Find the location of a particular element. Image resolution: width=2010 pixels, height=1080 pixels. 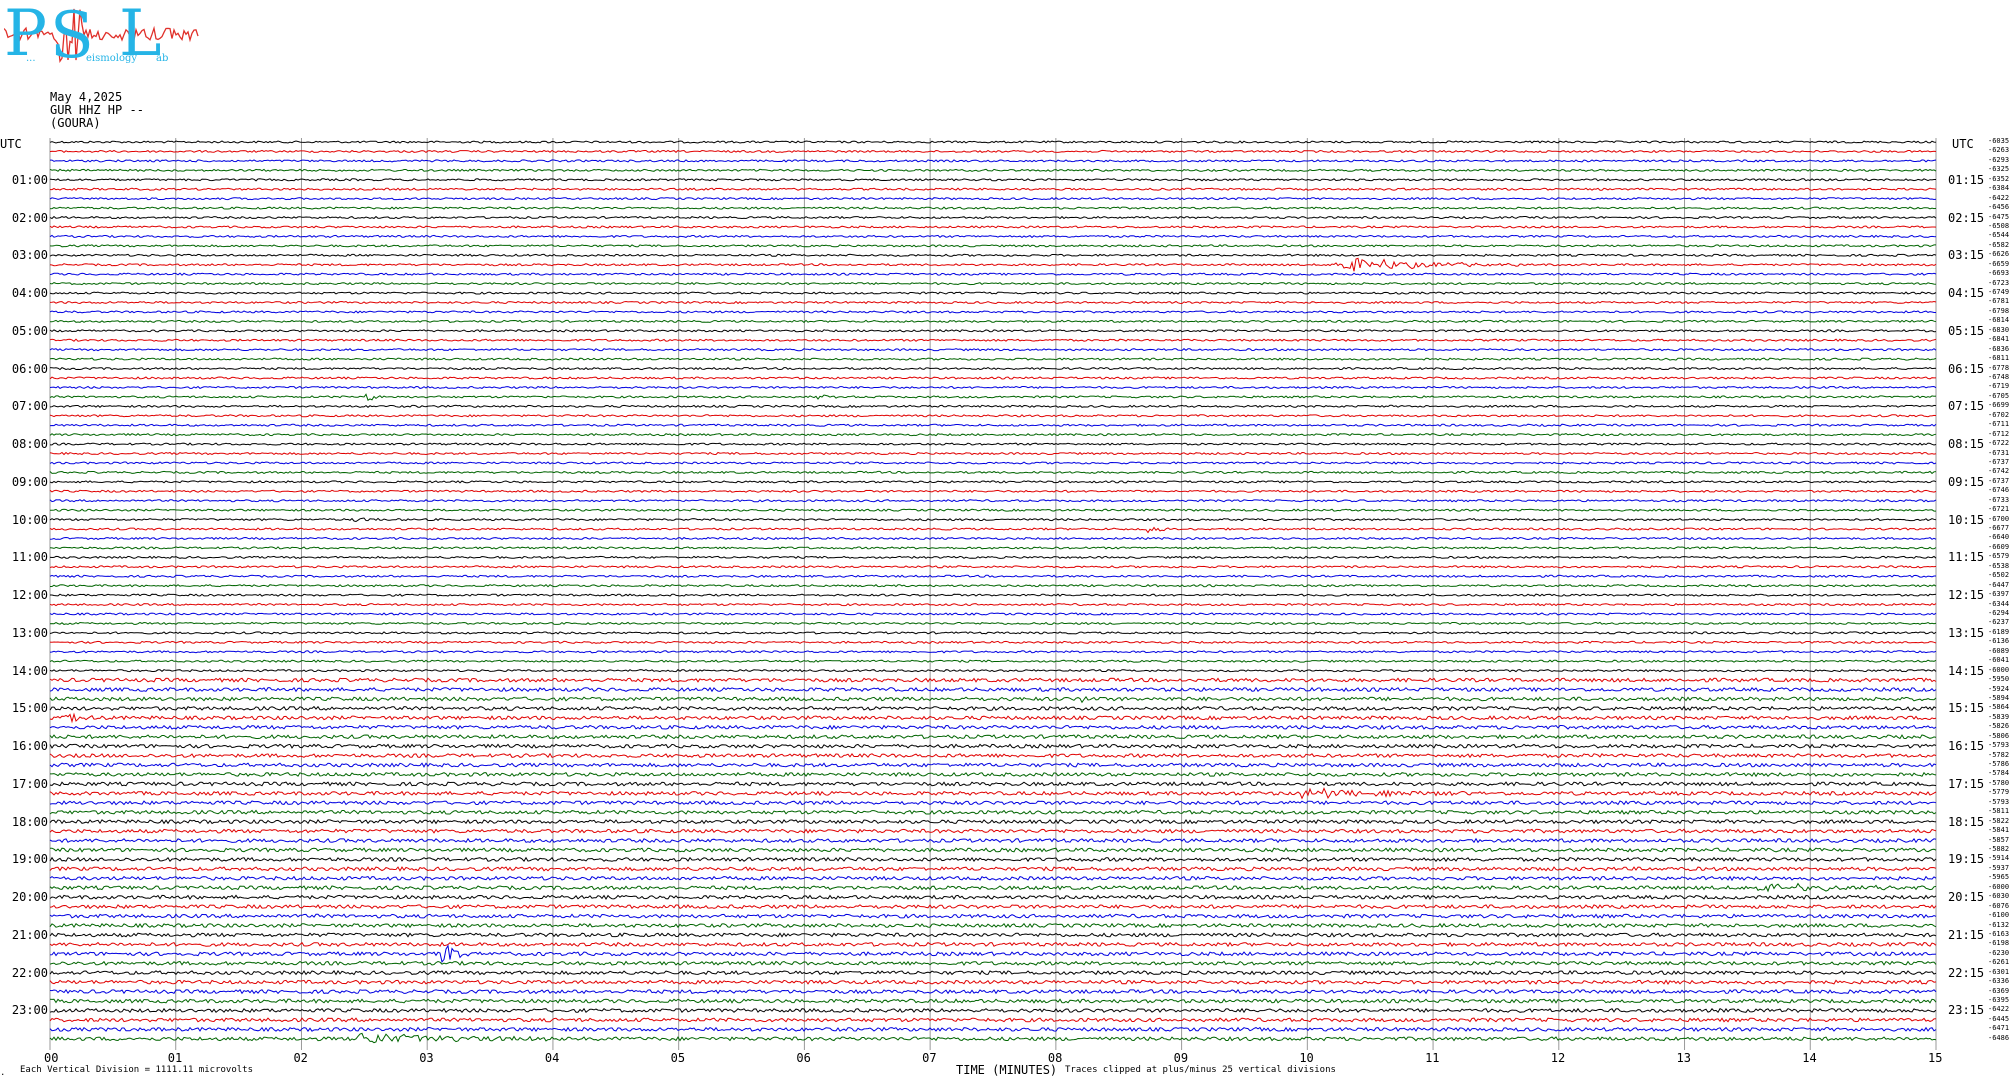

trace-count-label: -6325 is located at coordinates (1999, 169).